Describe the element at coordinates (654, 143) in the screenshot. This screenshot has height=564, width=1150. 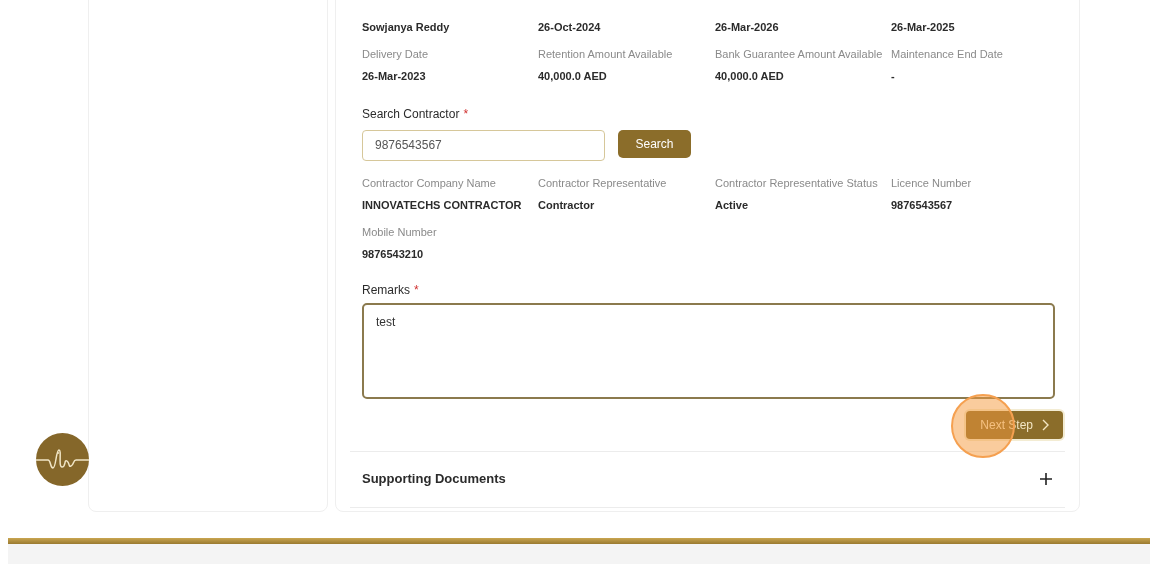
I see `search-button: Search` at that location.